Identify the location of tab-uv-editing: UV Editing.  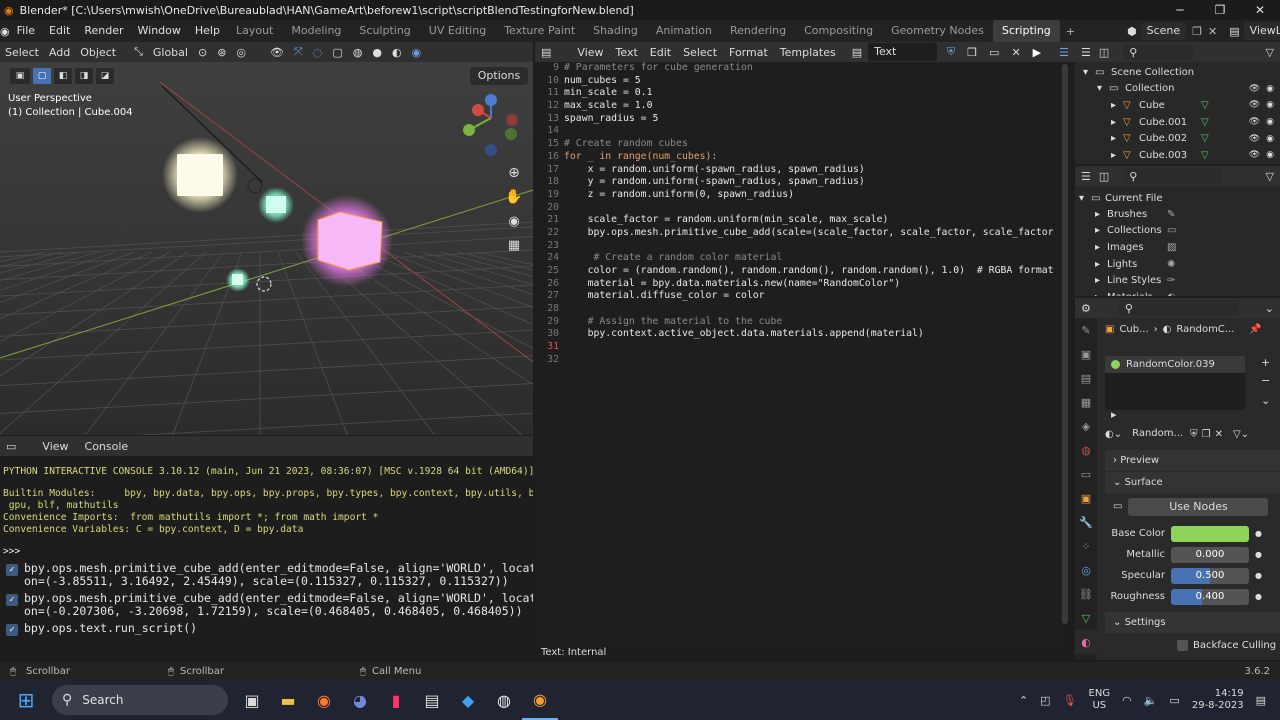
(457, 31).